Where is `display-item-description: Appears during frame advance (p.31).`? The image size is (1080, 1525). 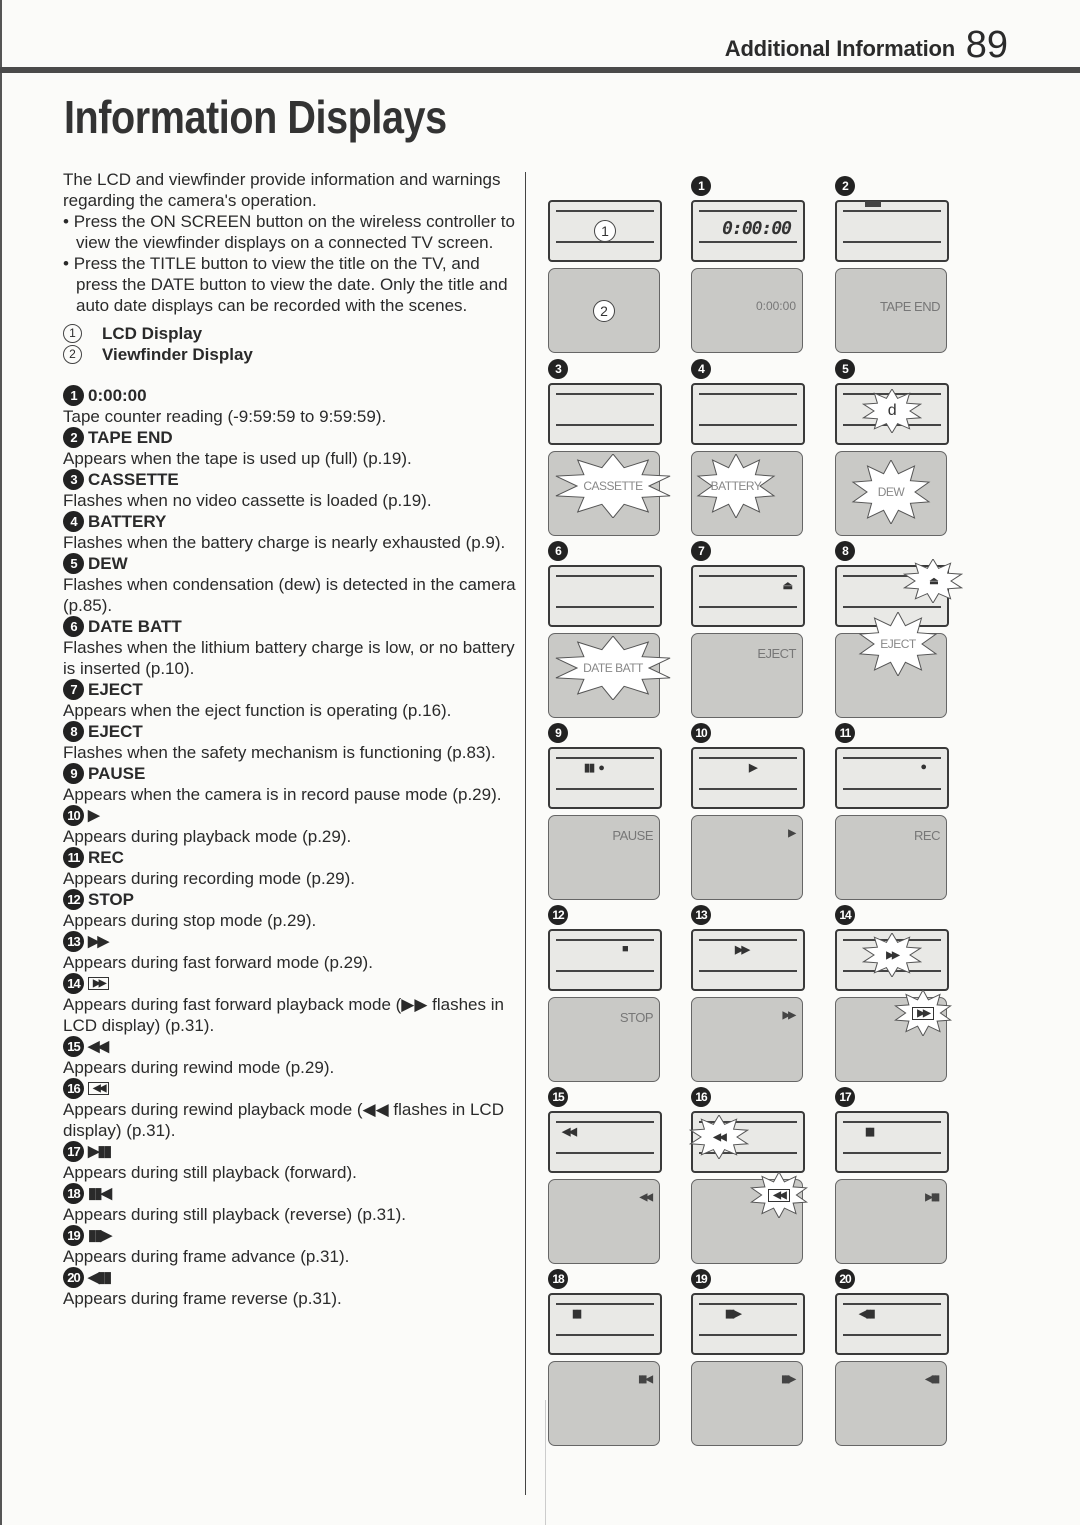 display-item-description: Appears during frame advance (p.31). is located at coordinates (206, 1256).